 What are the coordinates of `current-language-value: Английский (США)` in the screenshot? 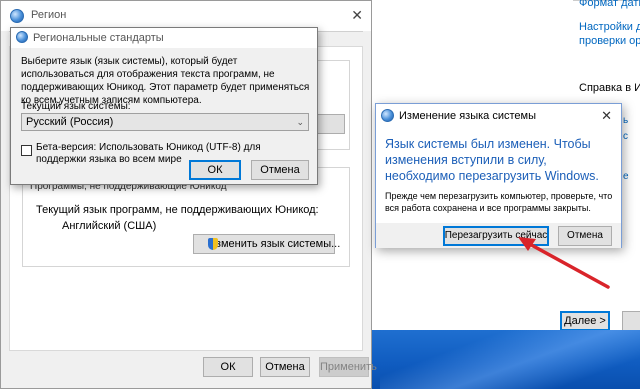 It's located at (109, 226).